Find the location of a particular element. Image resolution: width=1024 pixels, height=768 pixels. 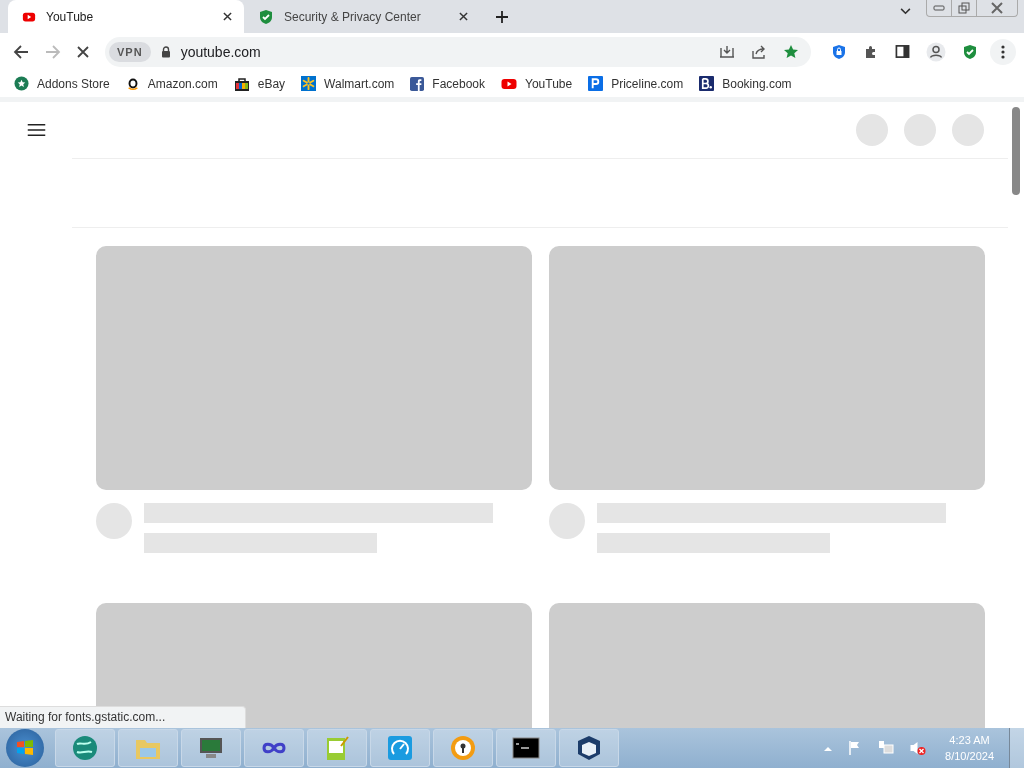

address-text: youtube.com is located at coordinates (220, 51).